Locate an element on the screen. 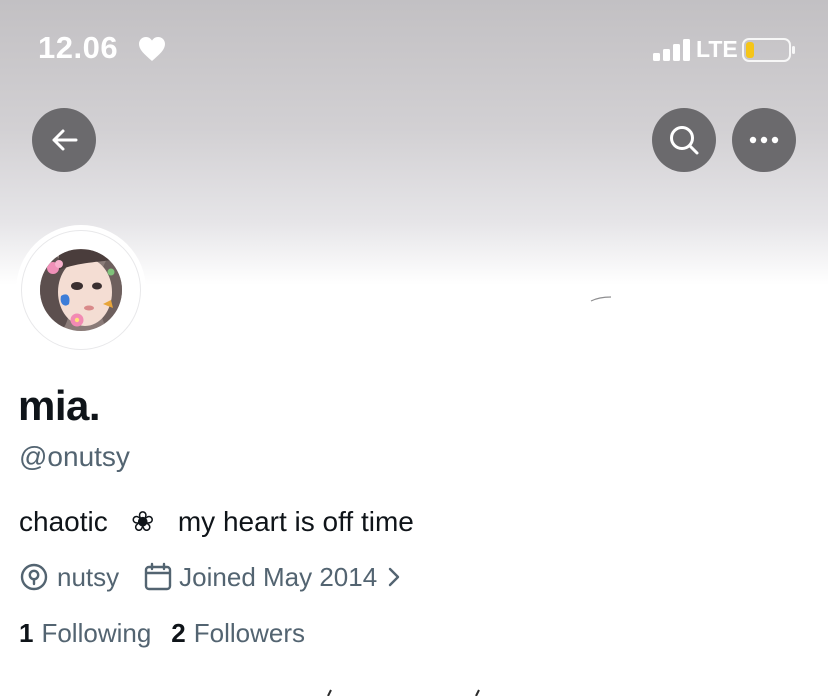  search-button is located at coordinates (684, 140).